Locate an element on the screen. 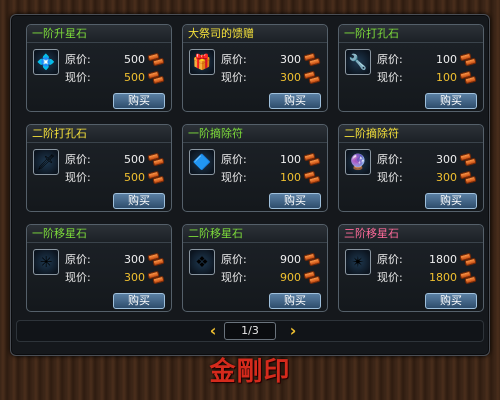 Image resolution: width=500 pixels, height=400 pixels. item-name: 三阶移星石 is located at coordinates (411, 234).